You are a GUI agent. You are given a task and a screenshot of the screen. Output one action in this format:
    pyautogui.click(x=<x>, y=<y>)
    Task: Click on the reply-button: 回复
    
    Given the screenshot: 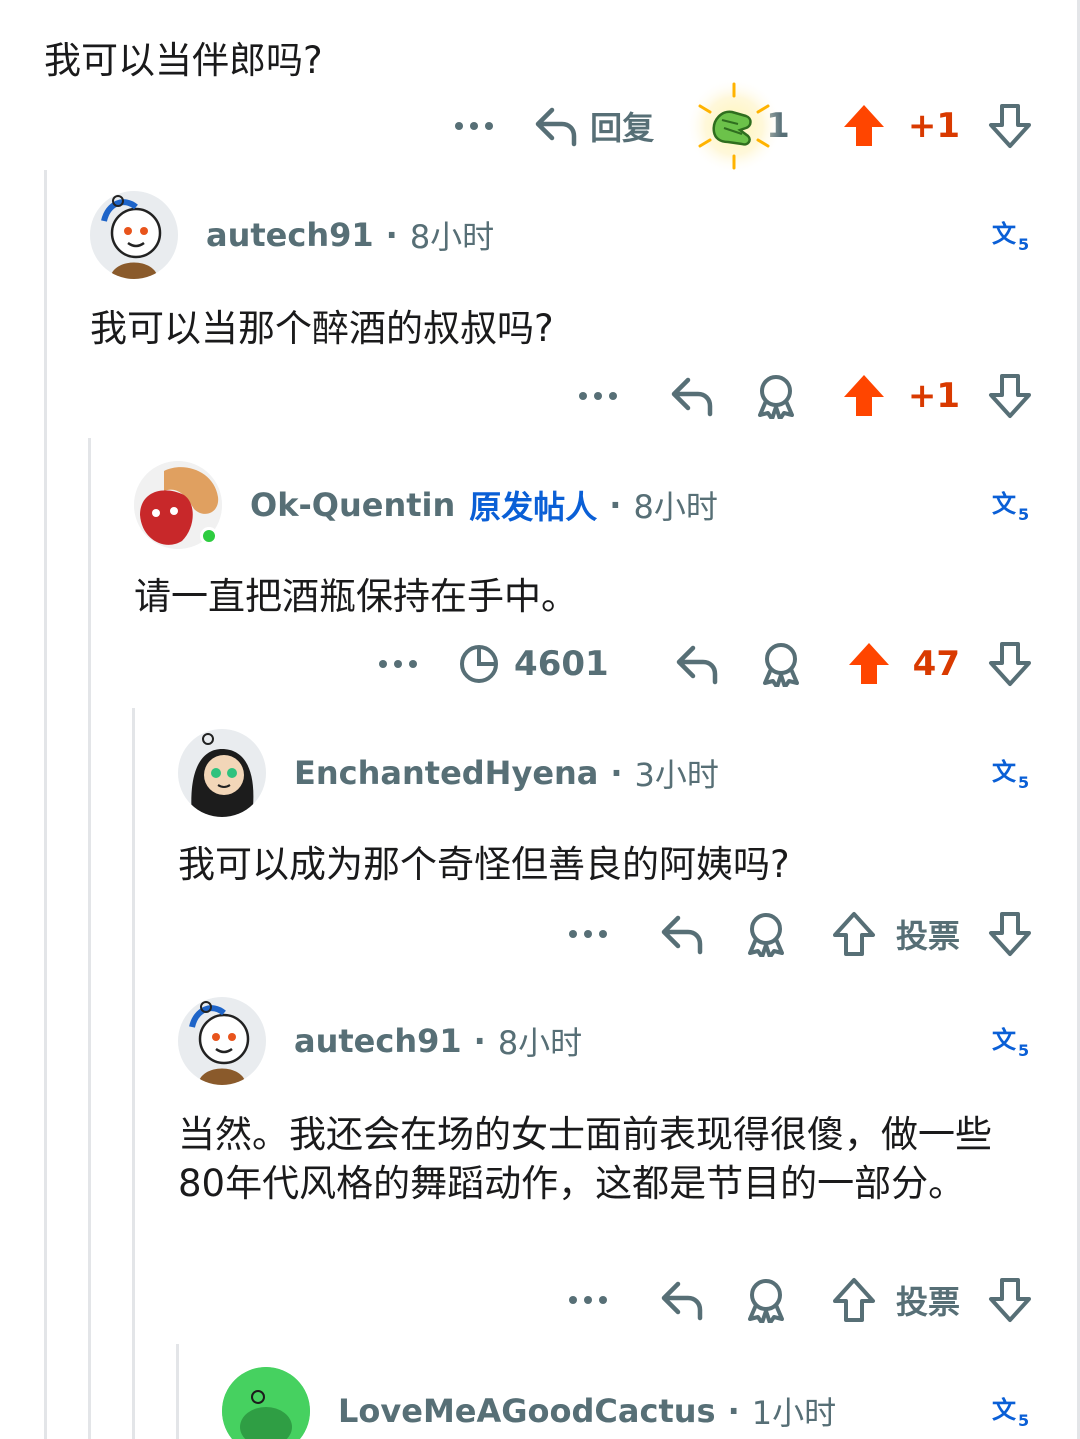 What is the action you would take?
    pyautogui.click(x=593, y=126)
    